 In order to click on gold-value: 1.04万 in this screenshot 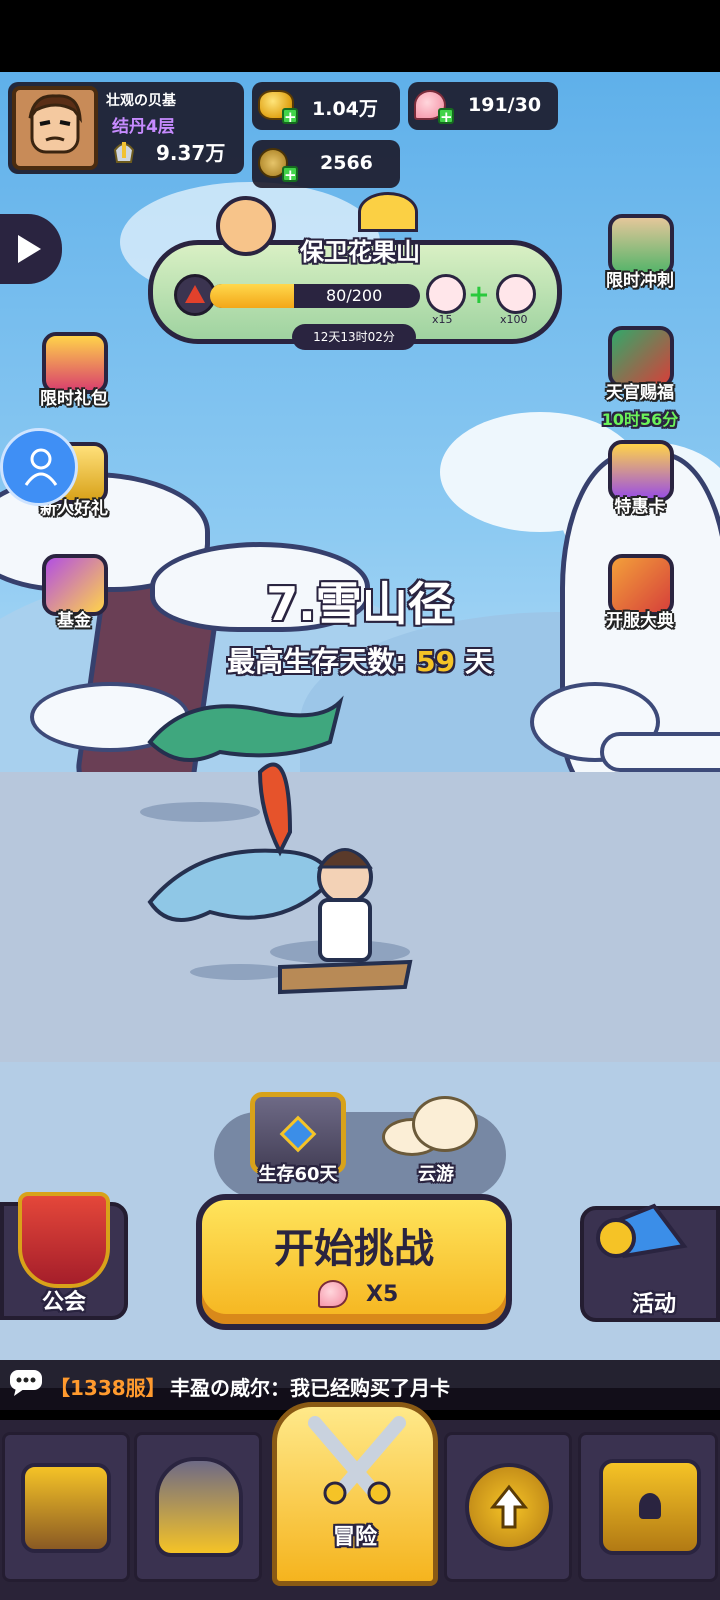, I will do `click(345, 109)`.